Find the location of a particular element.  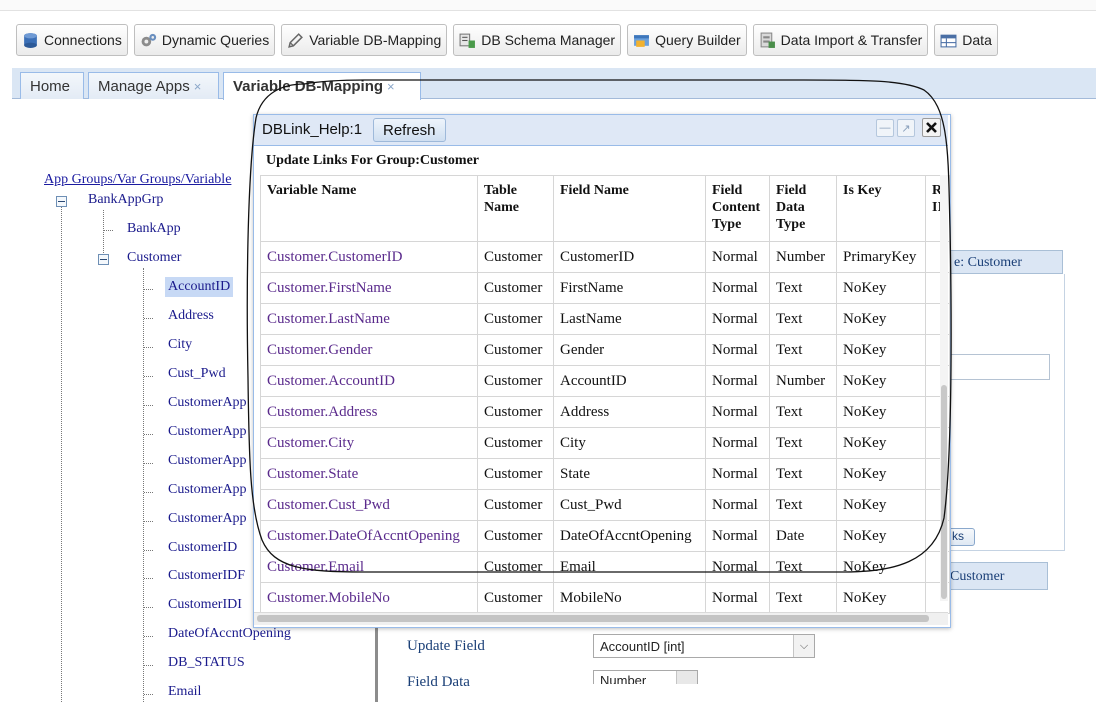

tab-home: Home is located at coordinates (52, 85).